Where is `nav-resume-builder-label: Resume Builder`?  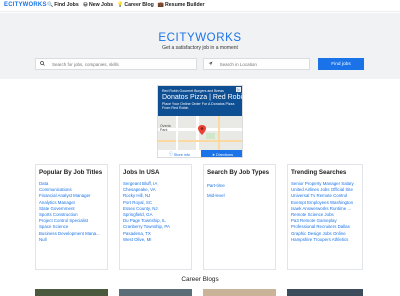
nav-resume-builder-label: Resume Builder is located at coordinates (185, 5).